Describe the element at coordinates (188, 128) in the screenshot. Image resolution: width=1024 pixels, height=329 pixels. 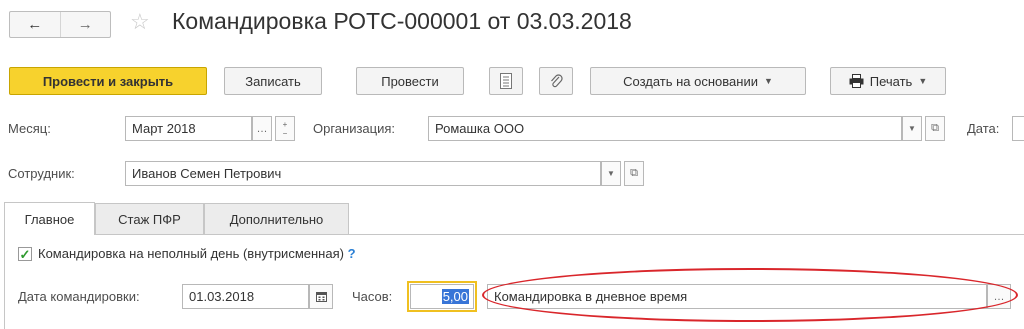
I see `month-field: Март 2018` at that location.